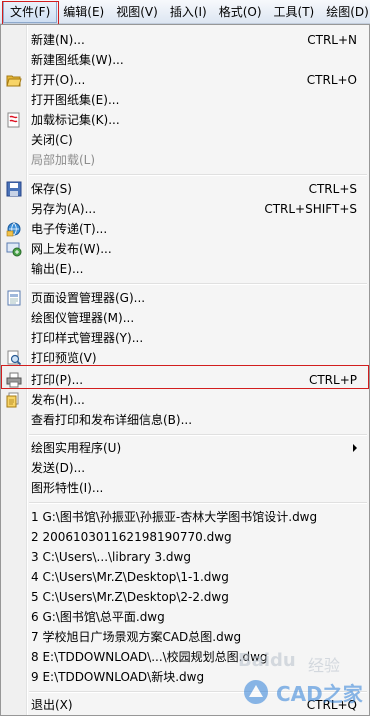  What do you see at coordinates (14, 189) in the screenshot?
I see `save-disk-icon` at bounding box center [14, 189].